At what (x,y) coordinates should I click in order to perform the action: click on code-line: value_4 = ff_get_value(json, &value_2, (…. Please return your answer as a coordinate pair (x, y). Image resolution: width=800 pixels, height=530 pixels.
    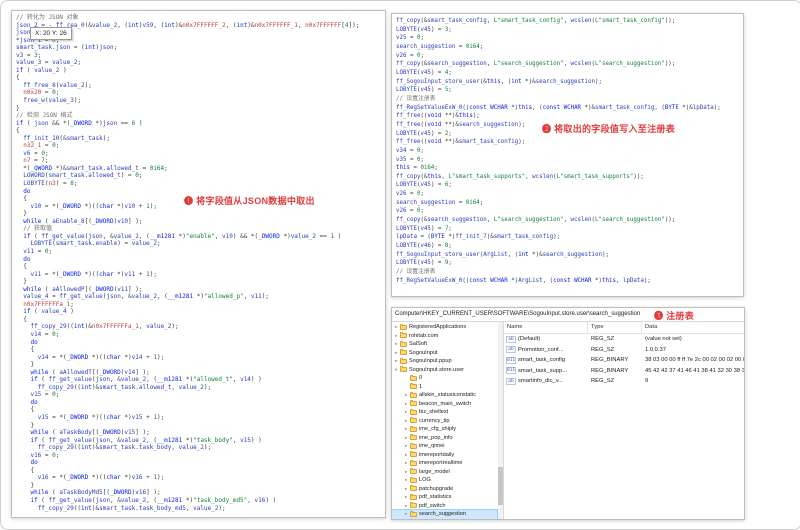
    Looking at the image, I should click on (146, 297).